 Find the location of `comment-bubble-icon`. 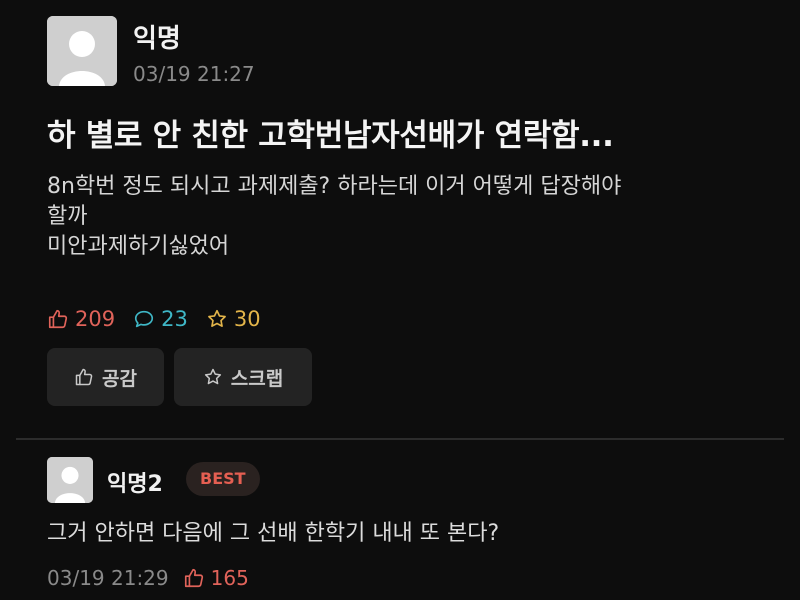

comment-bubble-icon is located at coordinates (144, 319).